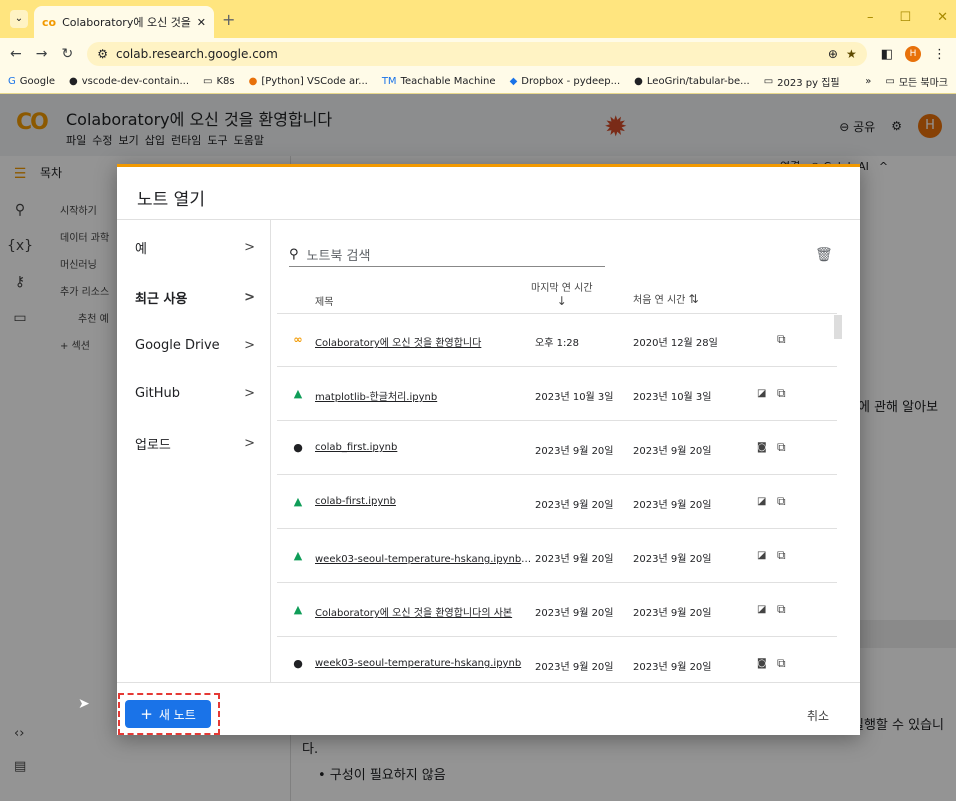 The width and height of the screenshot is (956, 801). What do you see at coordinates (195, 393) in the screenshot?
I see `category-github: GitHub >` at bounding box center [195, 393].